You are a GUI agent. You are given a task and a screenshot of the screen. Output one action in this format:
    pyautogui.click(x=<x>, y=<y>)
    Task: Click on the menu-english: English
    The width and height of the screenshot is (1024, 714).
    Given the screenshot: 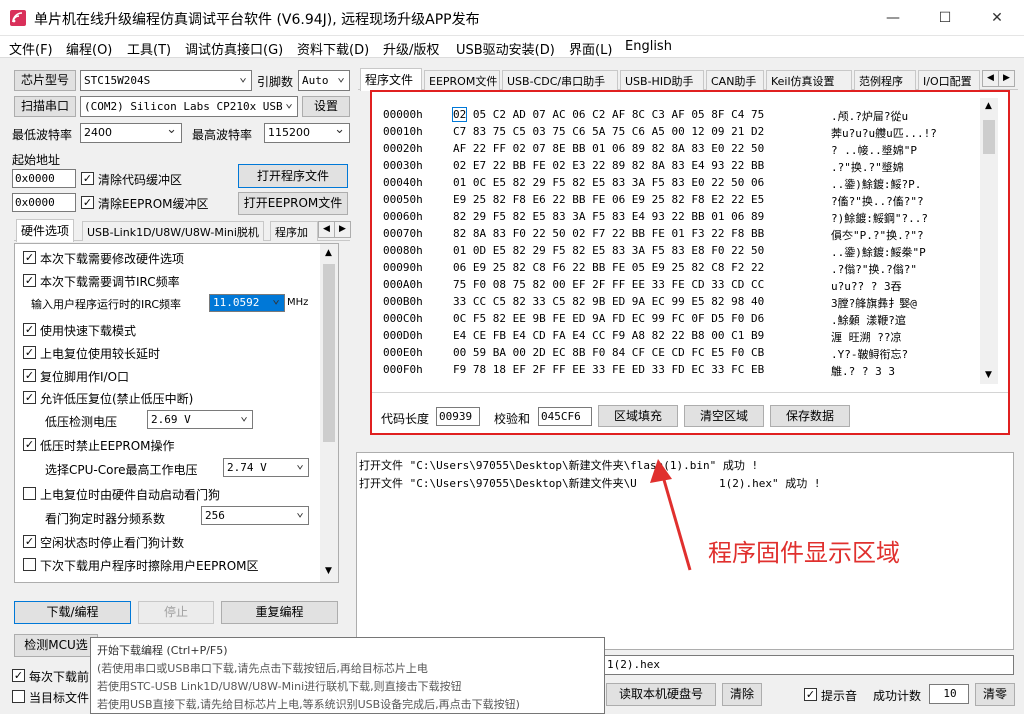 What is the action you would take?
    pyautogui.click(x=648, y=46)
    